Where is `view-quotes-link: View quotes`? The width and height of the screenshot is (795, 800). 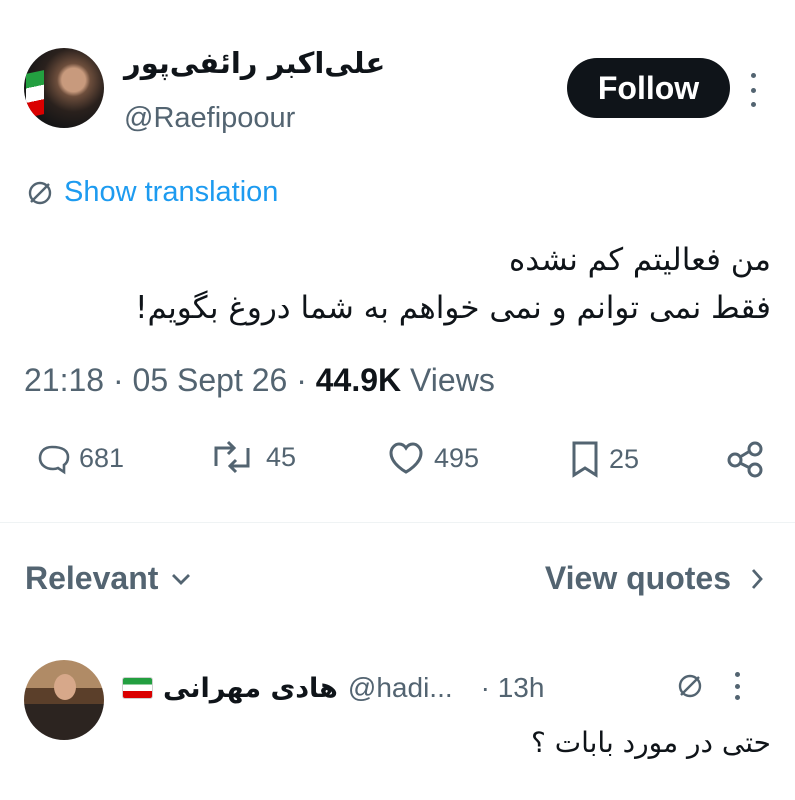
view-quotes-link: View quotes is located at coordinates (655, 578).